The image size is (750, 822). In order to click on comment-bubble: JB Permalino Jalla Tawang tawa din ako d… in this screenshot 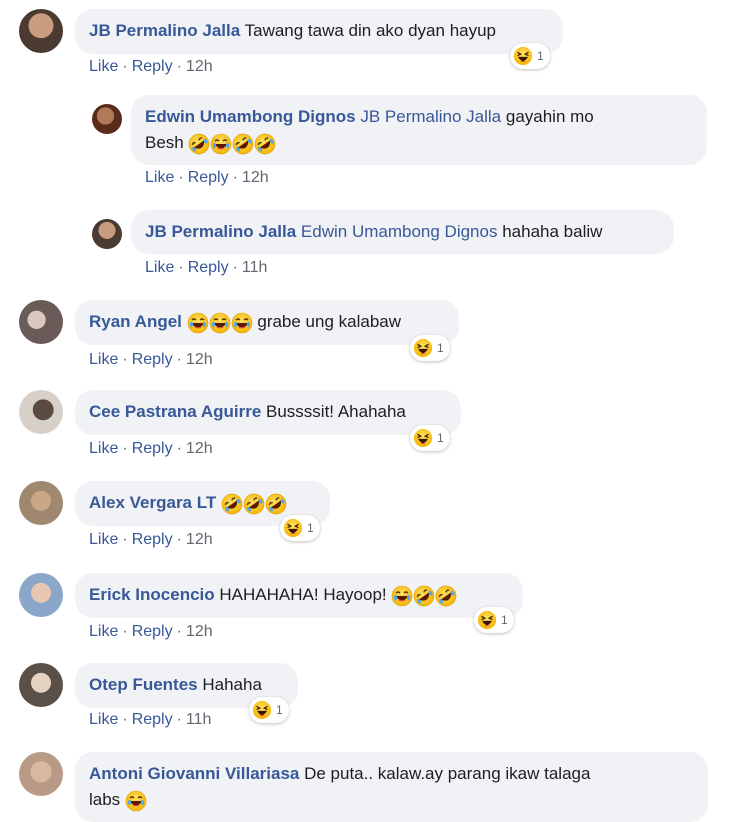, I will do `click(319, 31)`.